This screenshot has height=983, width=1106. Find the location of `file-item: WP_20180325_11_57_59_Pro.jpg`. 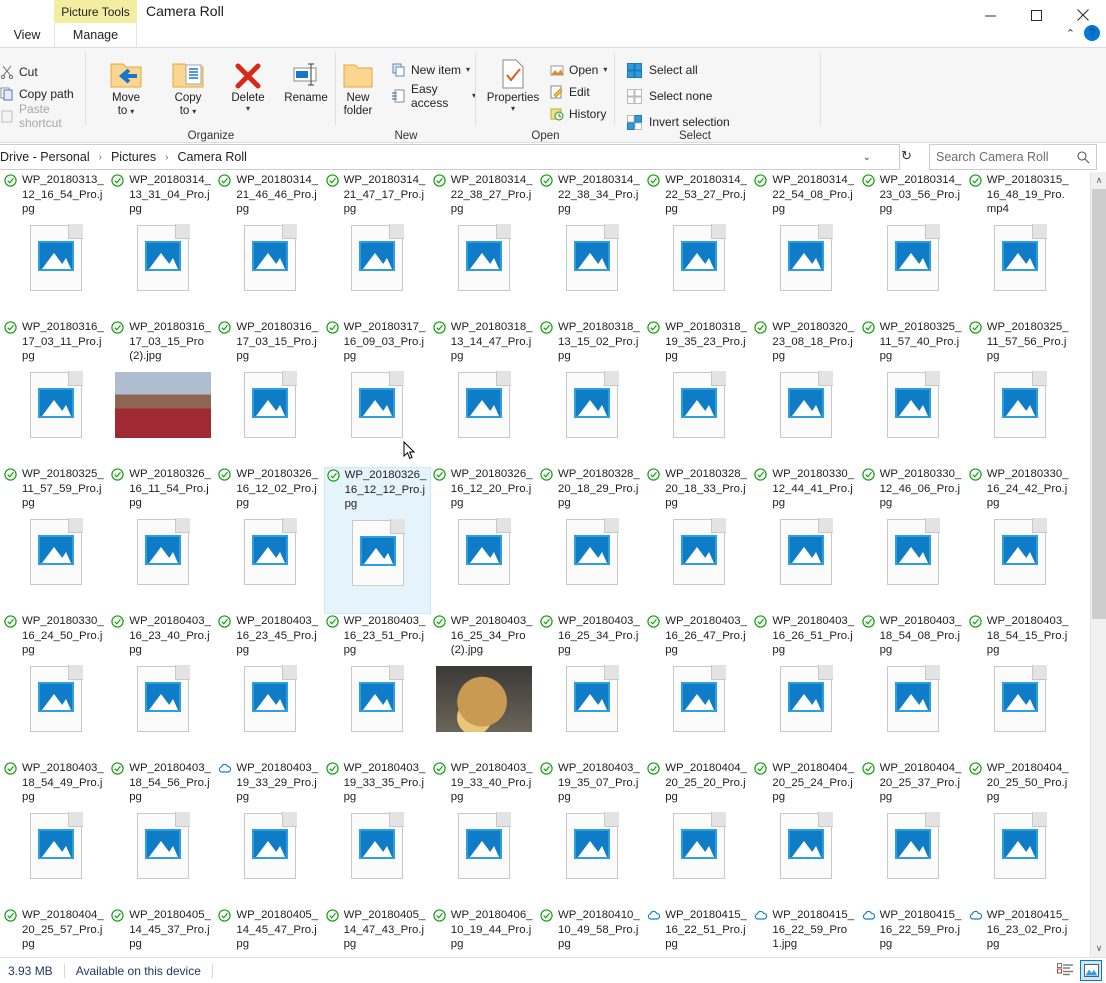

file-item: WP_20180325_11_57_59_Pro.jpg is located at coordinates (55, 540).